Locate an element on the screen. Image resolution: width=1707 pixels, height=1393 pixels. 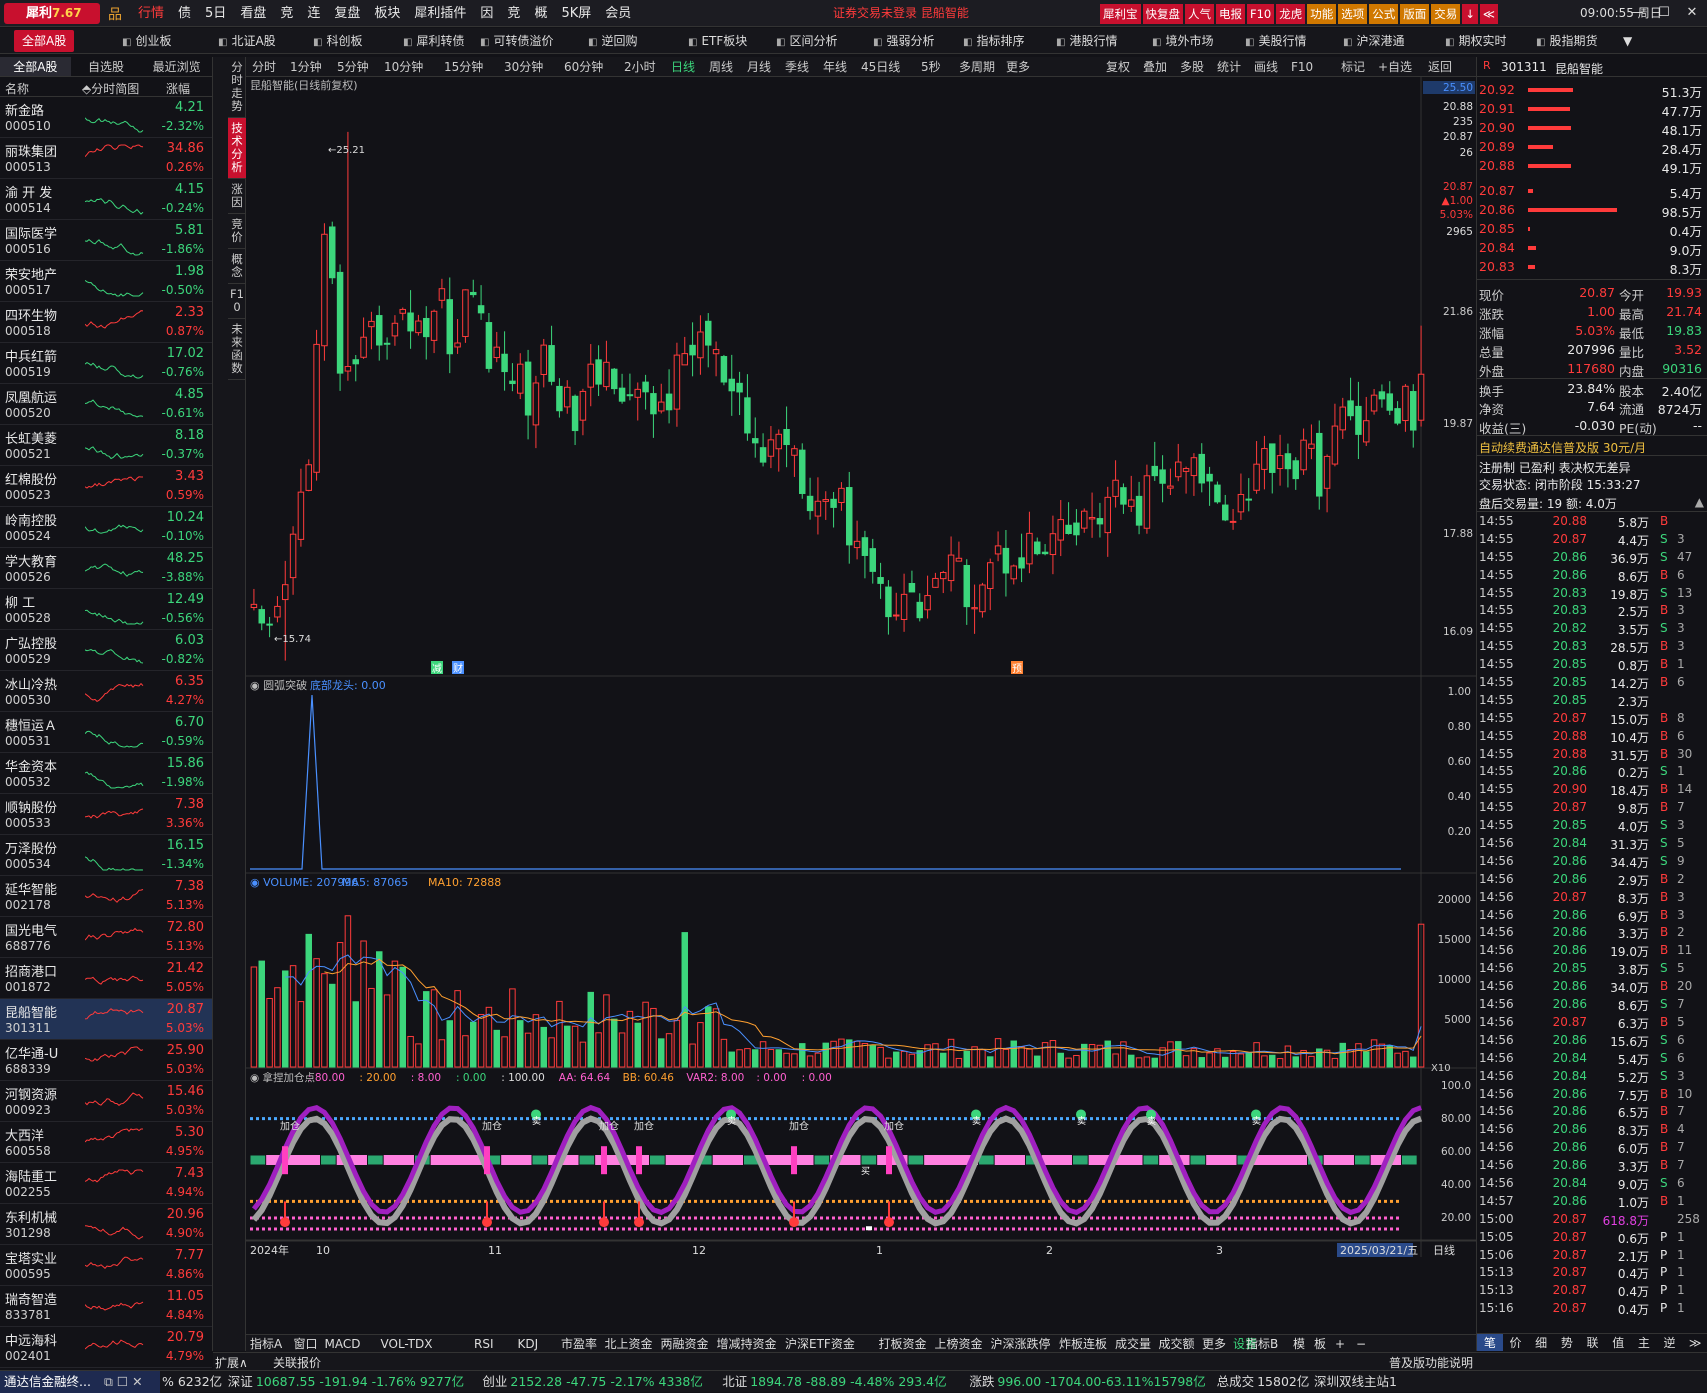
period-10: 月线 is located at coordinates (759, 67).